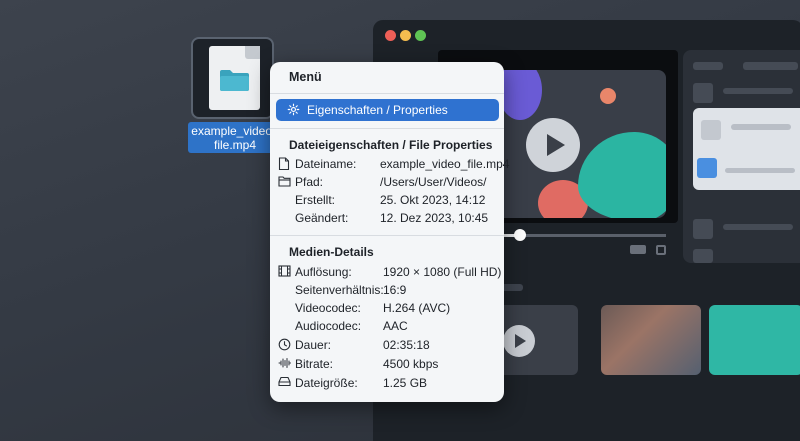  What do you see at coordinates (235, 131) in the screenshot?
I see `file-name-line: example_video_` at bounding box center [235, 131].